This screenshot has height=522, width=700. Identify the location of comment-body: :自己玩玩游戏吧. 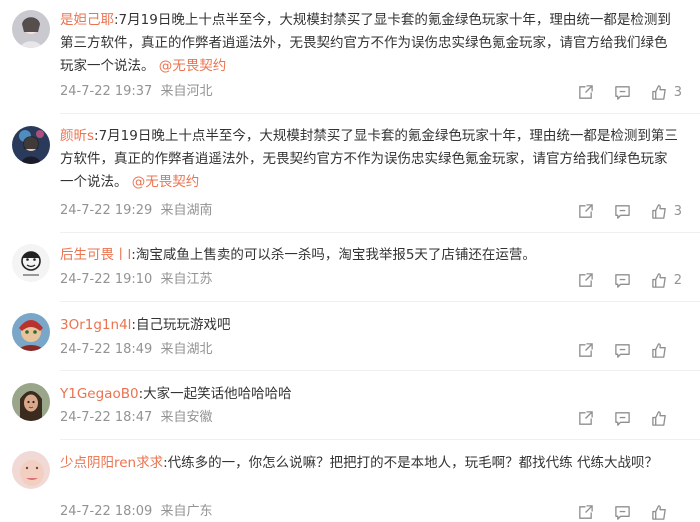
(181, 325).